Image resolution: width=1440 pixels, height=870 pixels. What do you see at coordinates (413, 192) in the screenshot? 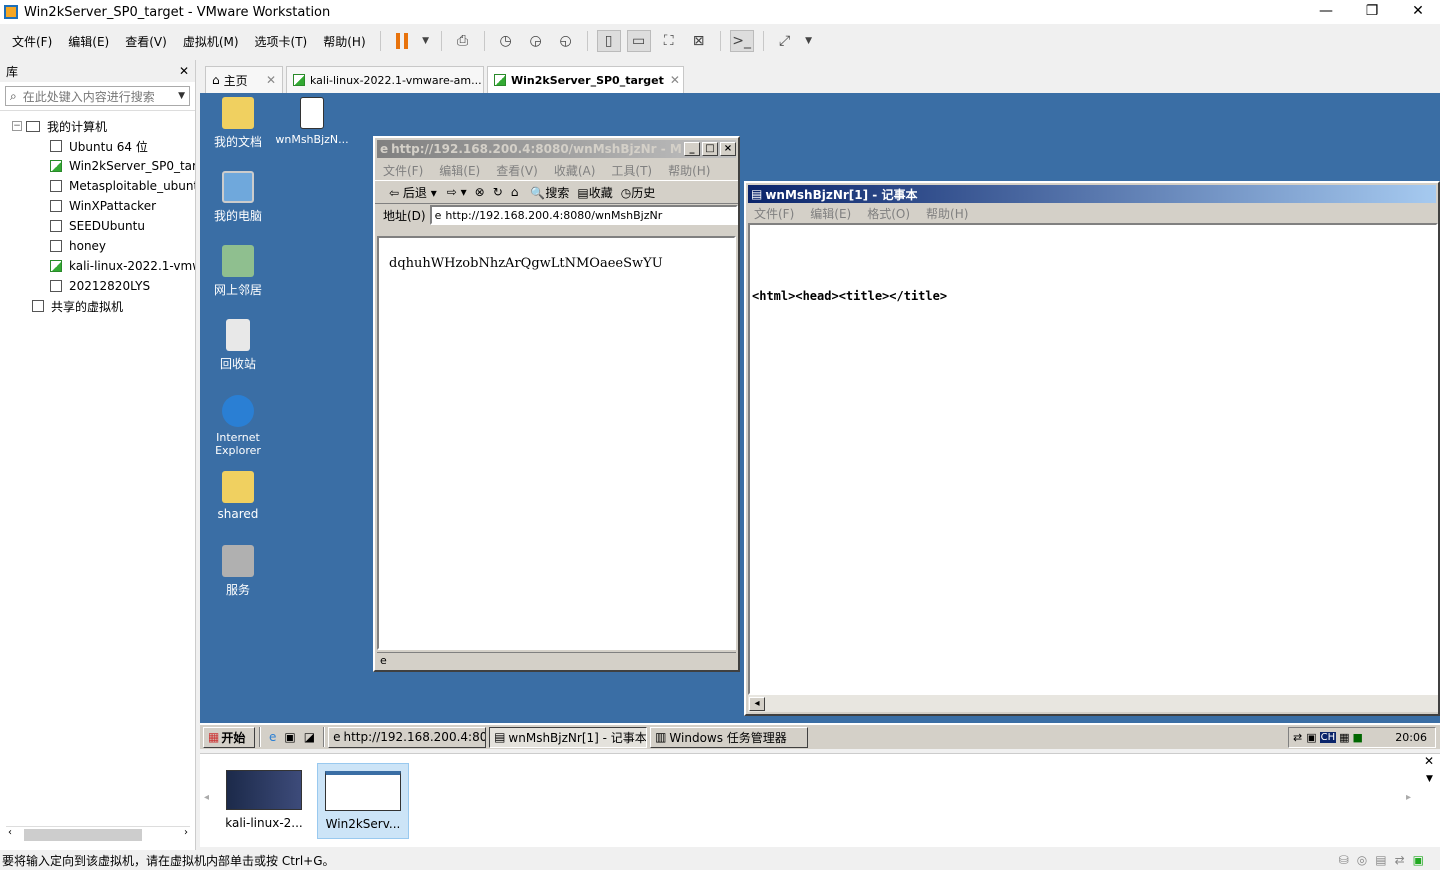
I see `back-button: ⇦ 后退 ▾` at bounding box center [413, 192].